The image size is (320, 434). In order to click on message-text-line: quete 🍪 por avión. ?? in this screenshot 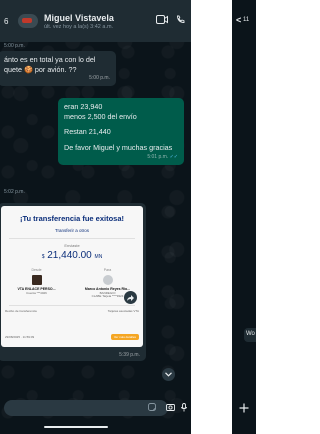, I will do `click(40, 69)`.